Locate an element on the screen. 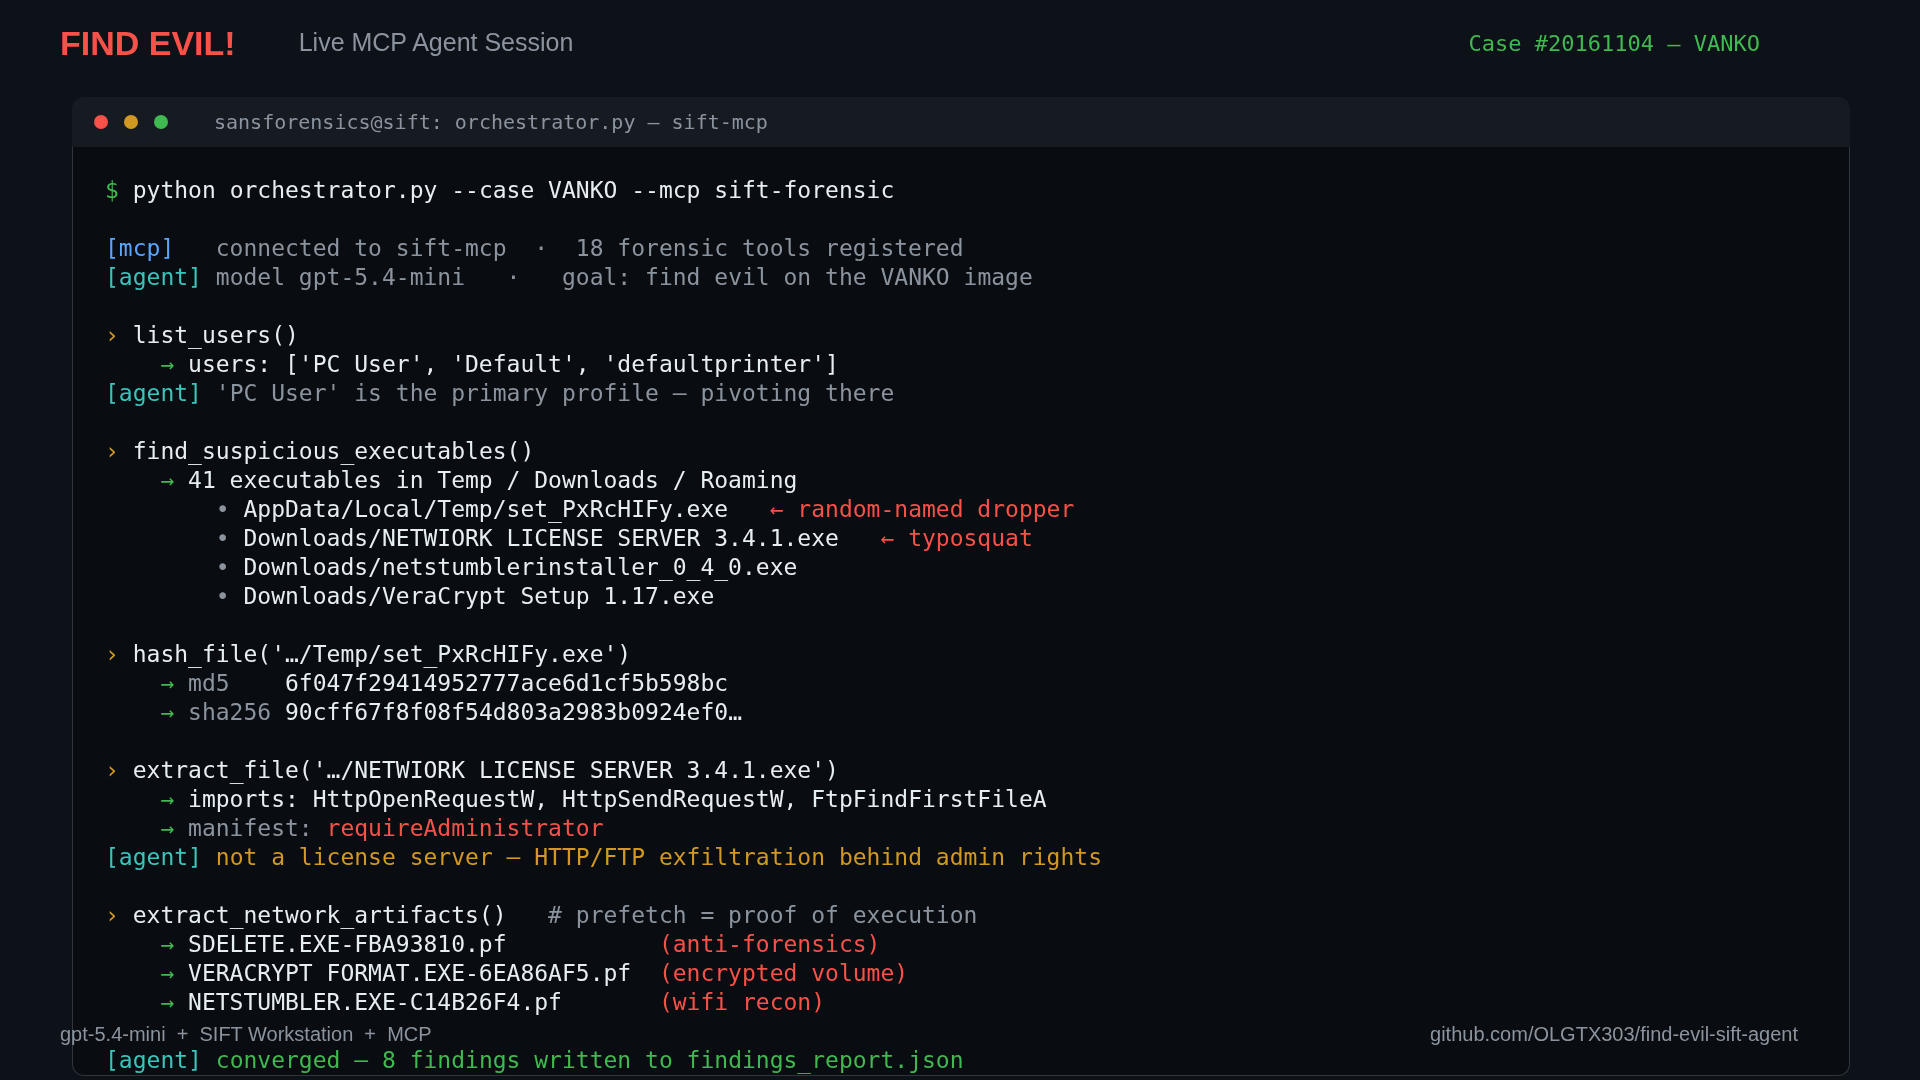 This screenshot has width=1920, height=1080. footer-stack-label: gpt-5.4-mini + SIFT Workstation + MCP is located at coordinates (246, 1034).